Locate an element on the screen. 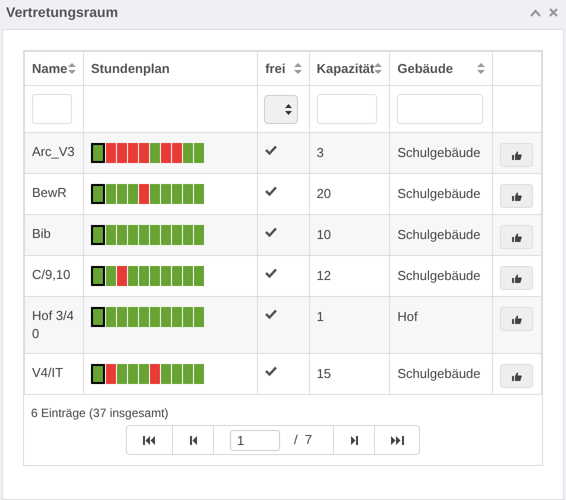 This screenshot has height=500, width=566. last-page-icon is located at coordinates (397, 440).